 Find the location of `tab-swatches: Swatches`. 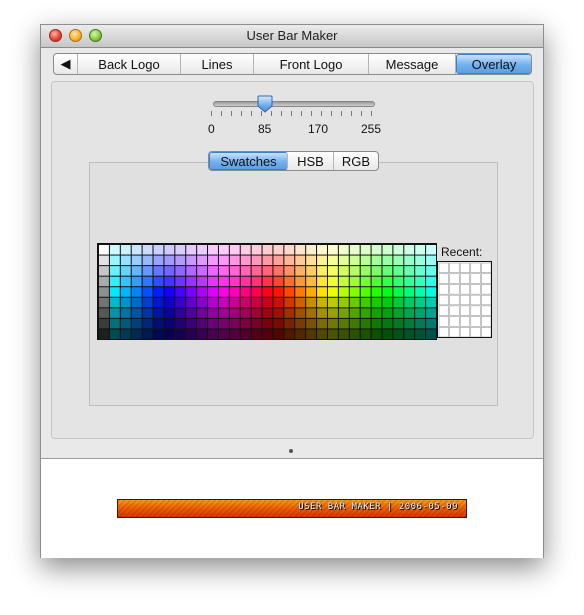

tab-swatches: Swatches is located at coordinates (248, 161).